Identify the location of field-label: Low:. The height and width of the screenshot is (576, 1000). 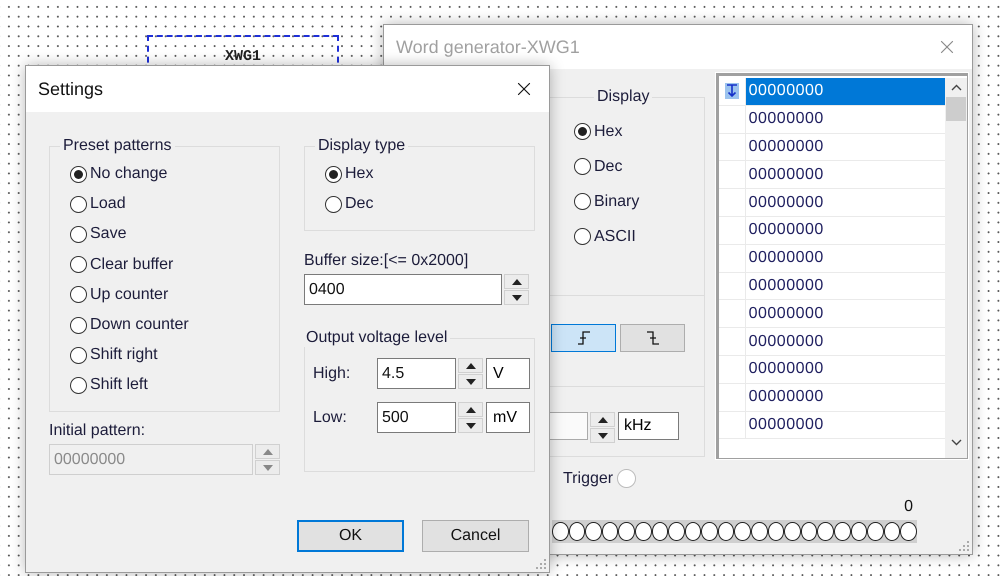
(330, 417).